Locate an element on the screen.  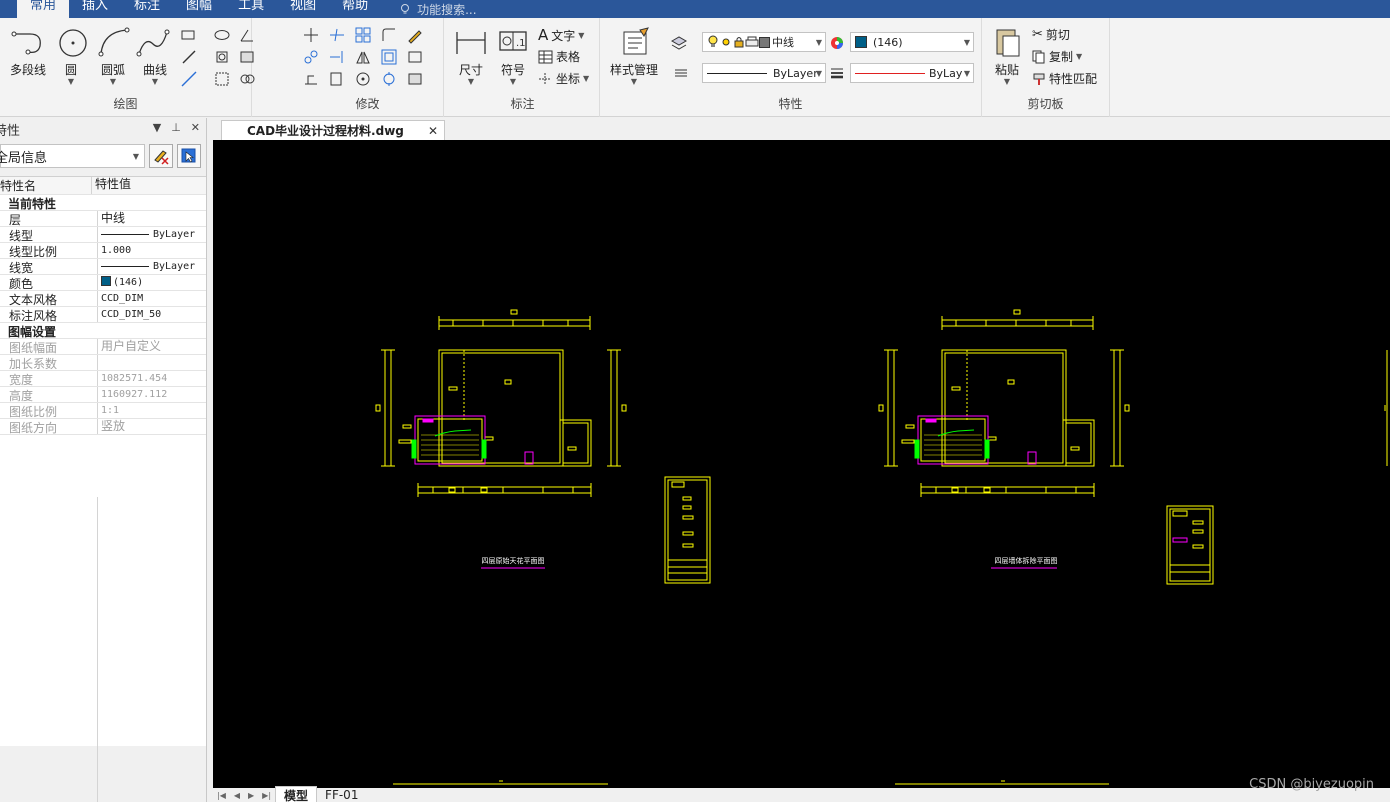
menu-tab-help: 帮助 is located at coordinates (355, 9).